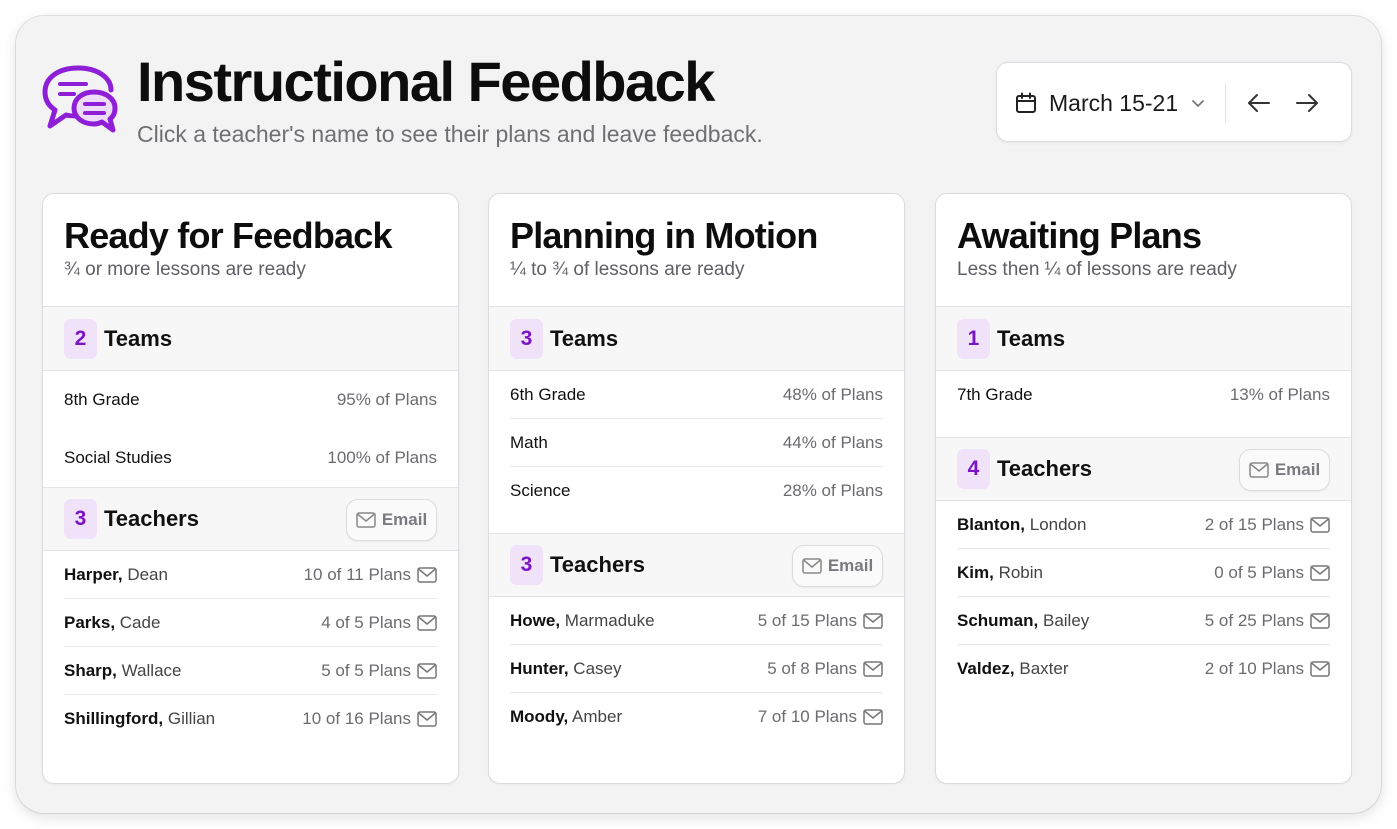 This screenshot has width=1397, height=829. What do you see at coordinates (566, 717) in the screenshot?
I see `teacher-name: Moody, Amber` at bounding box center [566, 717].